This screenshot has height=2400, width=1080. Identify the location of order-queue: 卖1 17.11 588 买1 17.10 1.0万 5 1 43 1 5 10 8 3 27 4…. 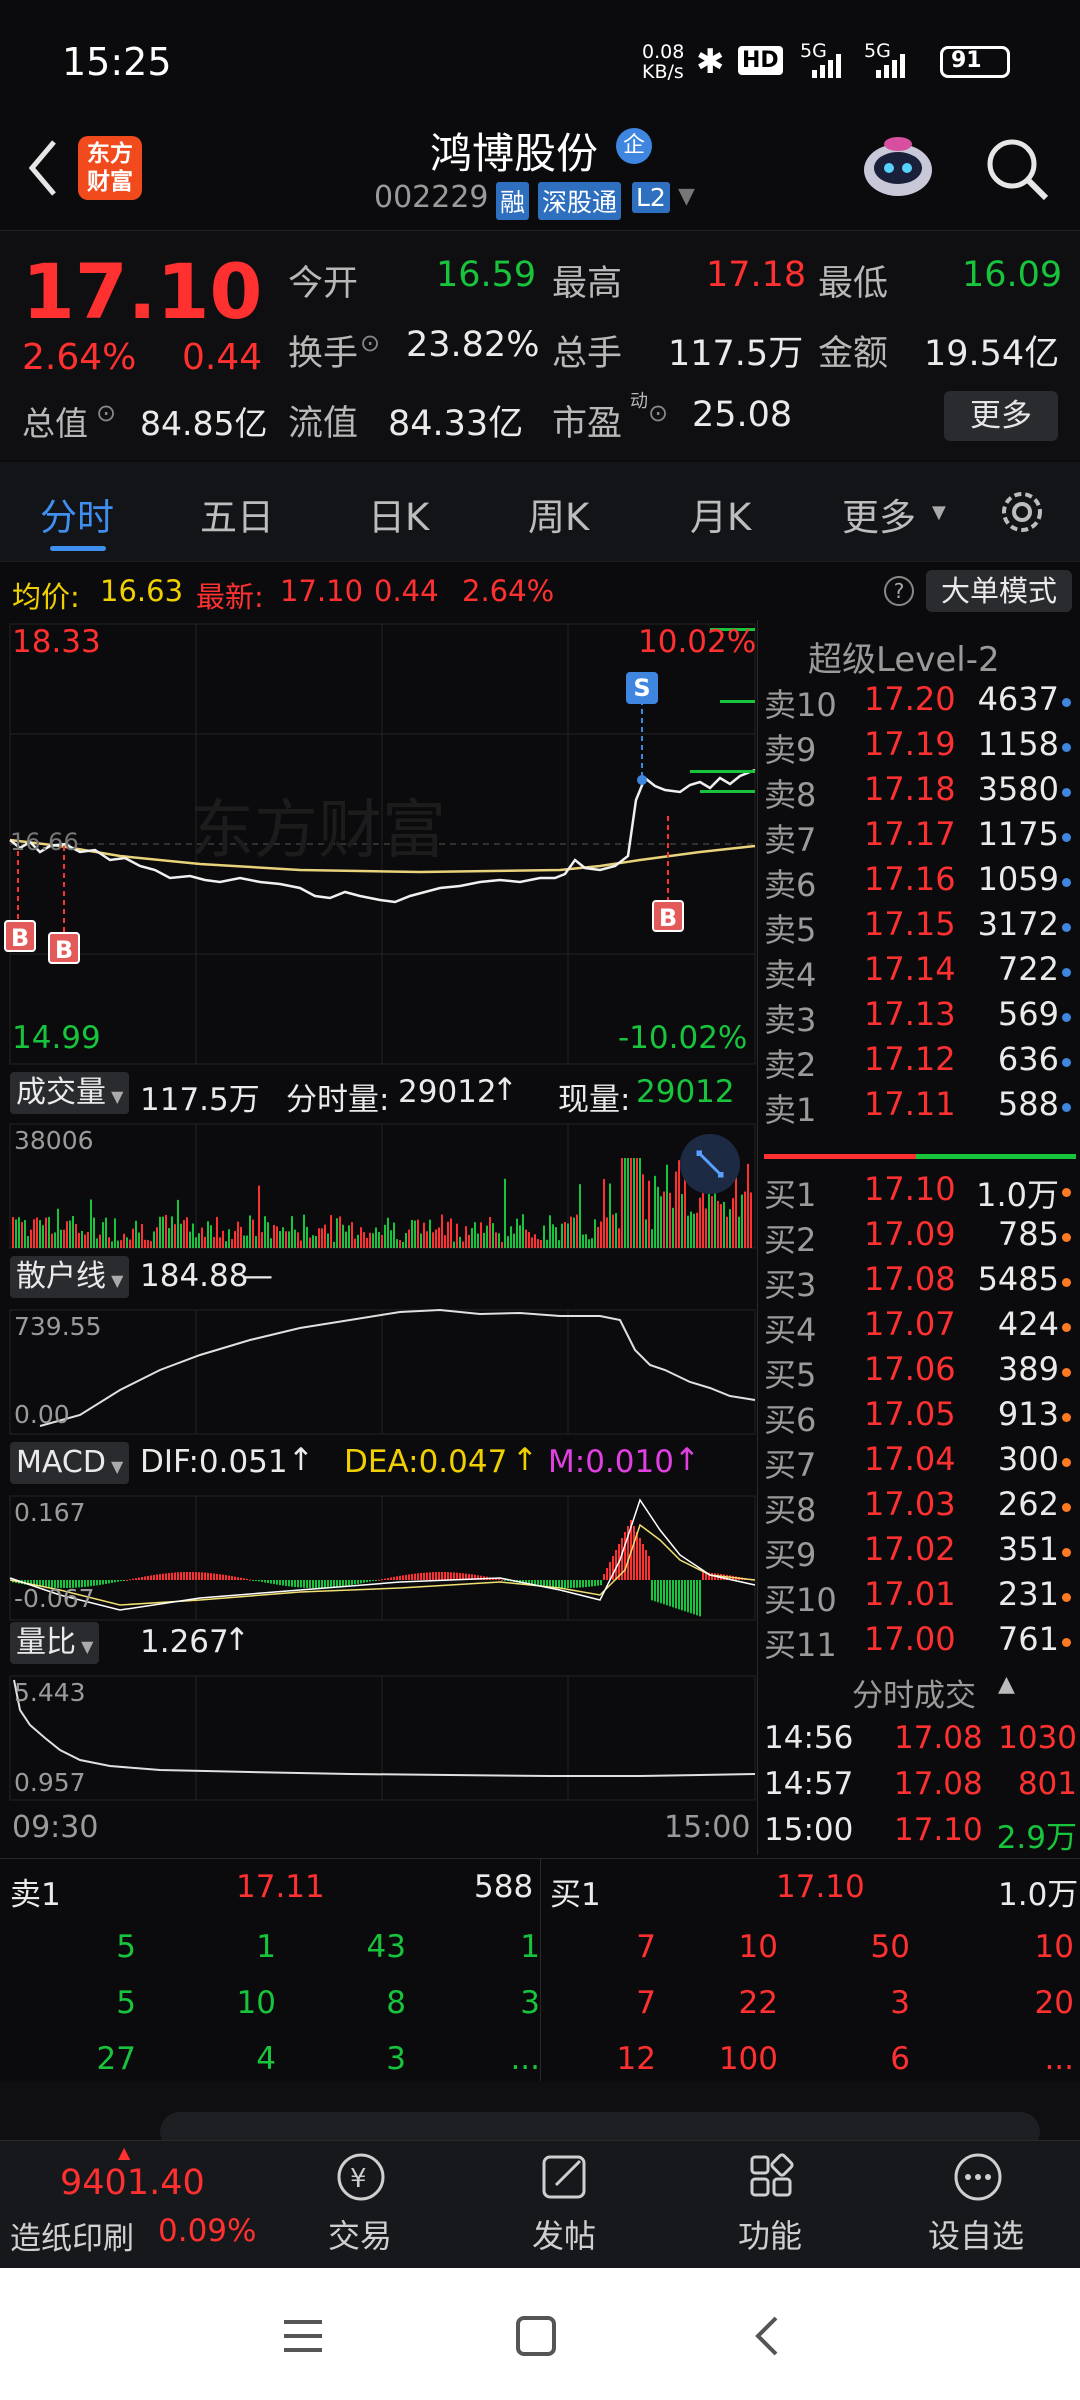
(540, 1969).